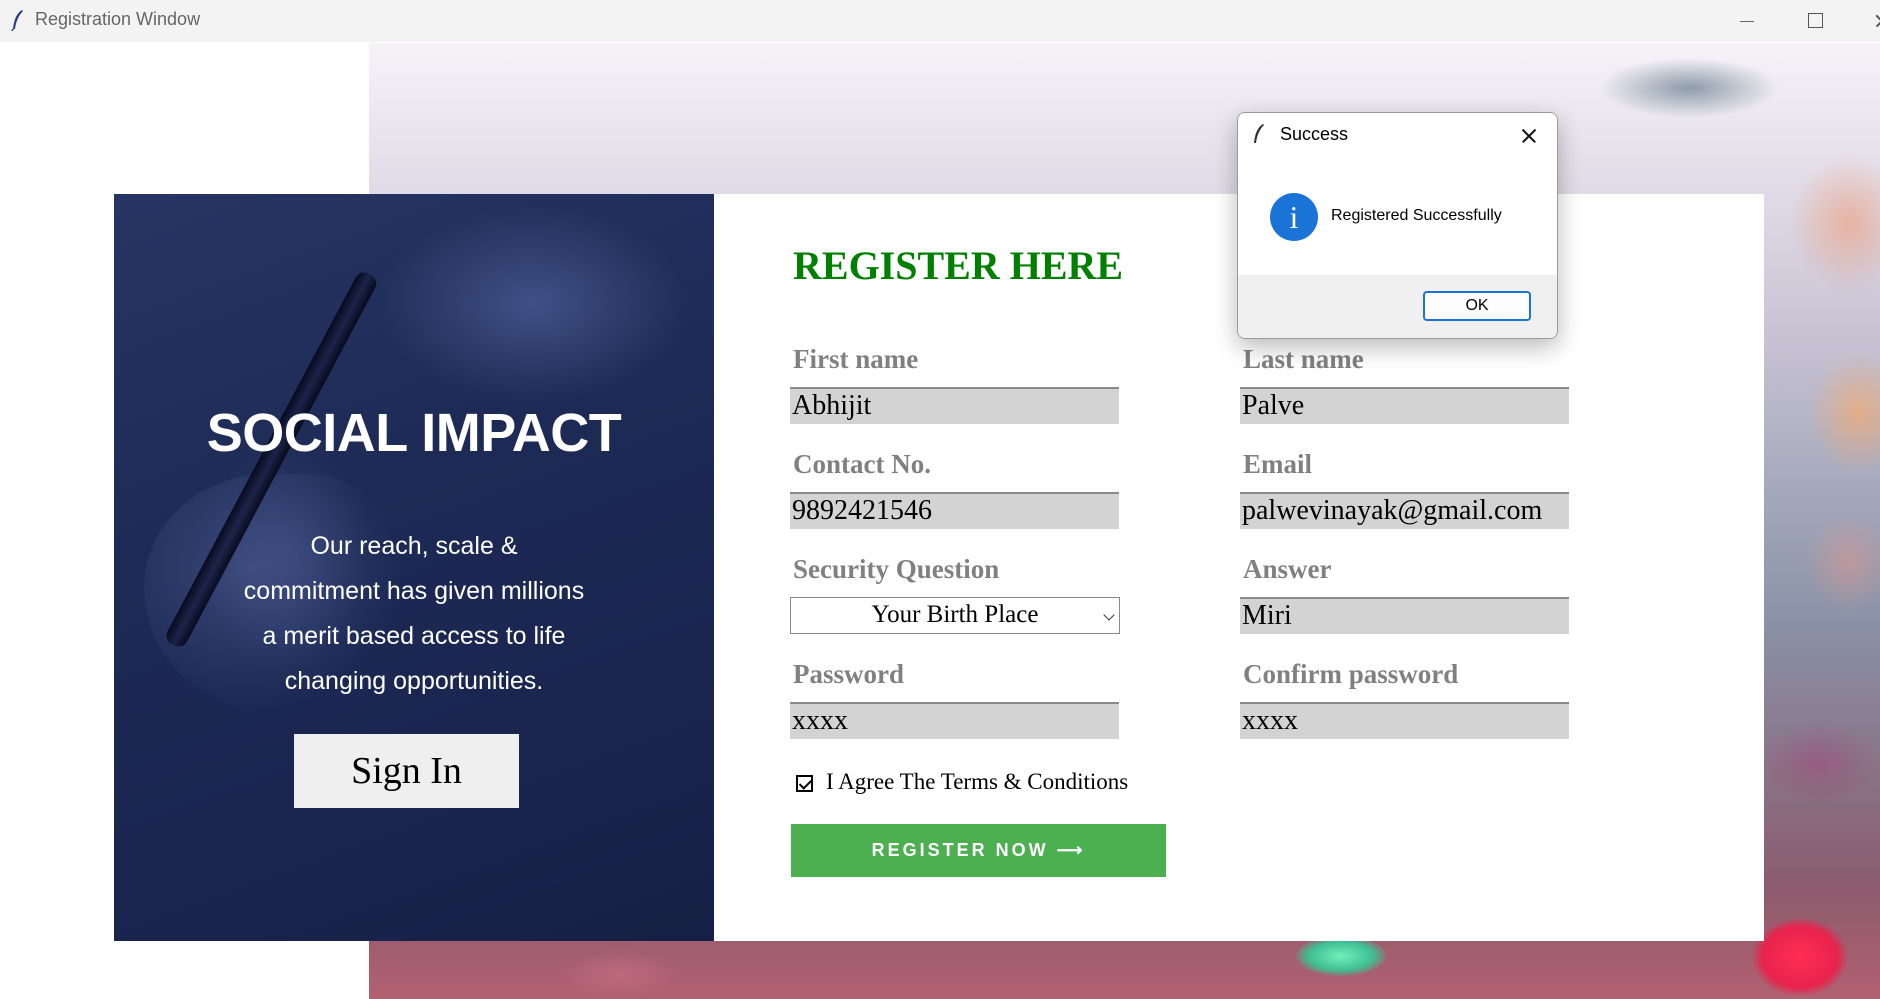 This screenshot has height=999, width=1880. I want to click on confirm-password-input: xxxx, so click(1404, 720).